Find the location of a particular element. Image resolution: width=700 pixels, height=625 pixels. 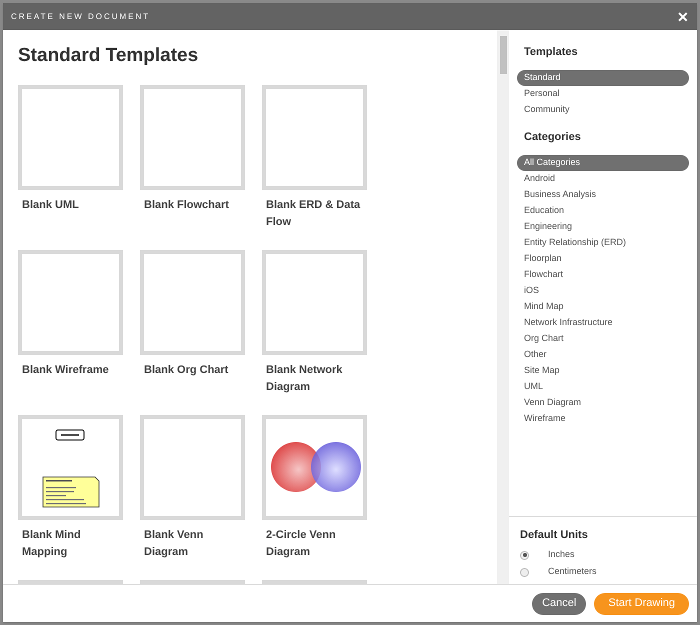

sidebar-item: Network Infrastructure is located at coordinates (603, 323).